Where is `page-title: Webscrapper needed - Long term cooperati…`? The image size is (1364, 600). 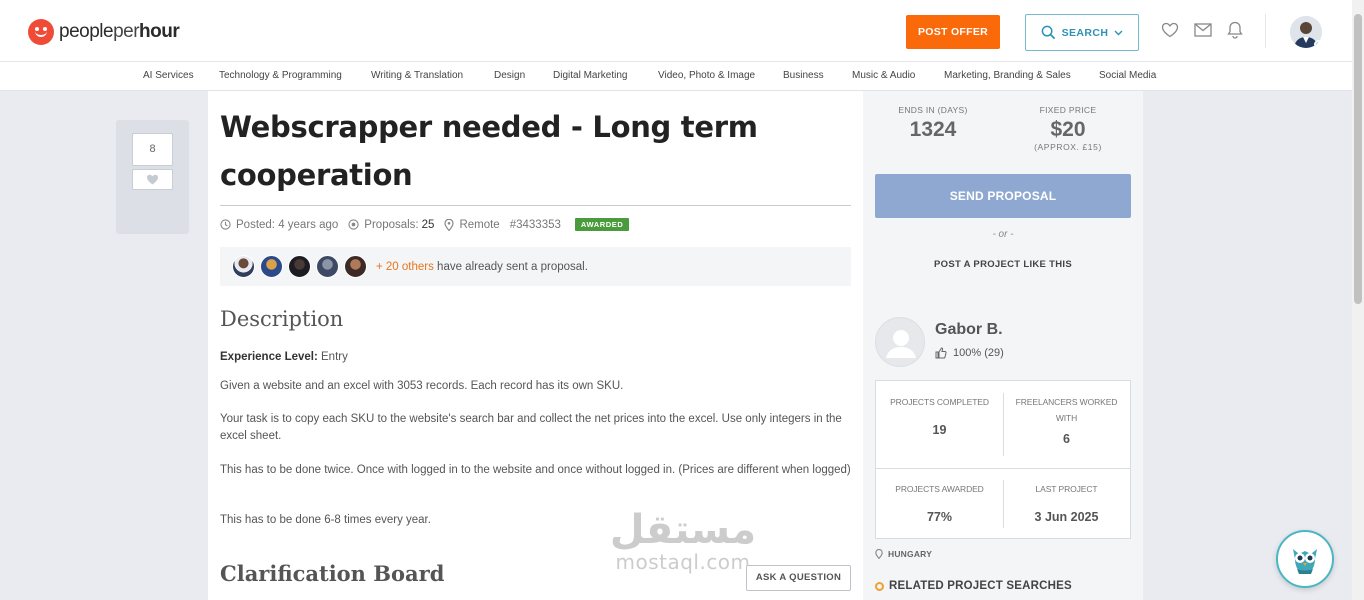
page-title: Webscrapper needed - Long term cooperati… is located at coordinates (489, 151).